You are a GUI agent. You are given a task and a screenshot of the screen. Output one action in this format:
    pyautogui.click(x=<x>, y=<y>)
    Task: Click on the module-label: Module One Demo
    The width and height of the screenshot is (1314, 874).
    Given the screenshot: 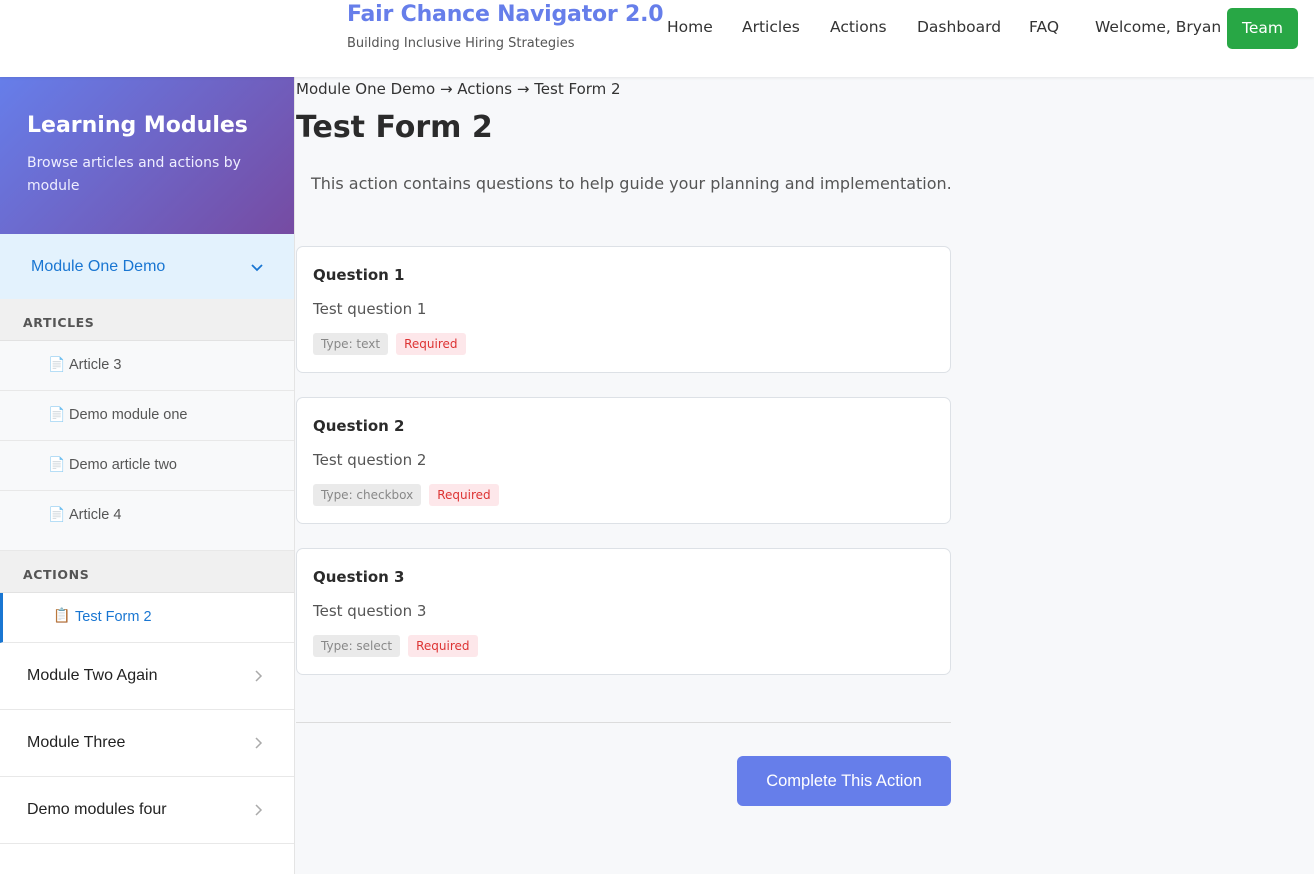 What is the action you would take?
    pyautogui.click(x=98, y=266)
    